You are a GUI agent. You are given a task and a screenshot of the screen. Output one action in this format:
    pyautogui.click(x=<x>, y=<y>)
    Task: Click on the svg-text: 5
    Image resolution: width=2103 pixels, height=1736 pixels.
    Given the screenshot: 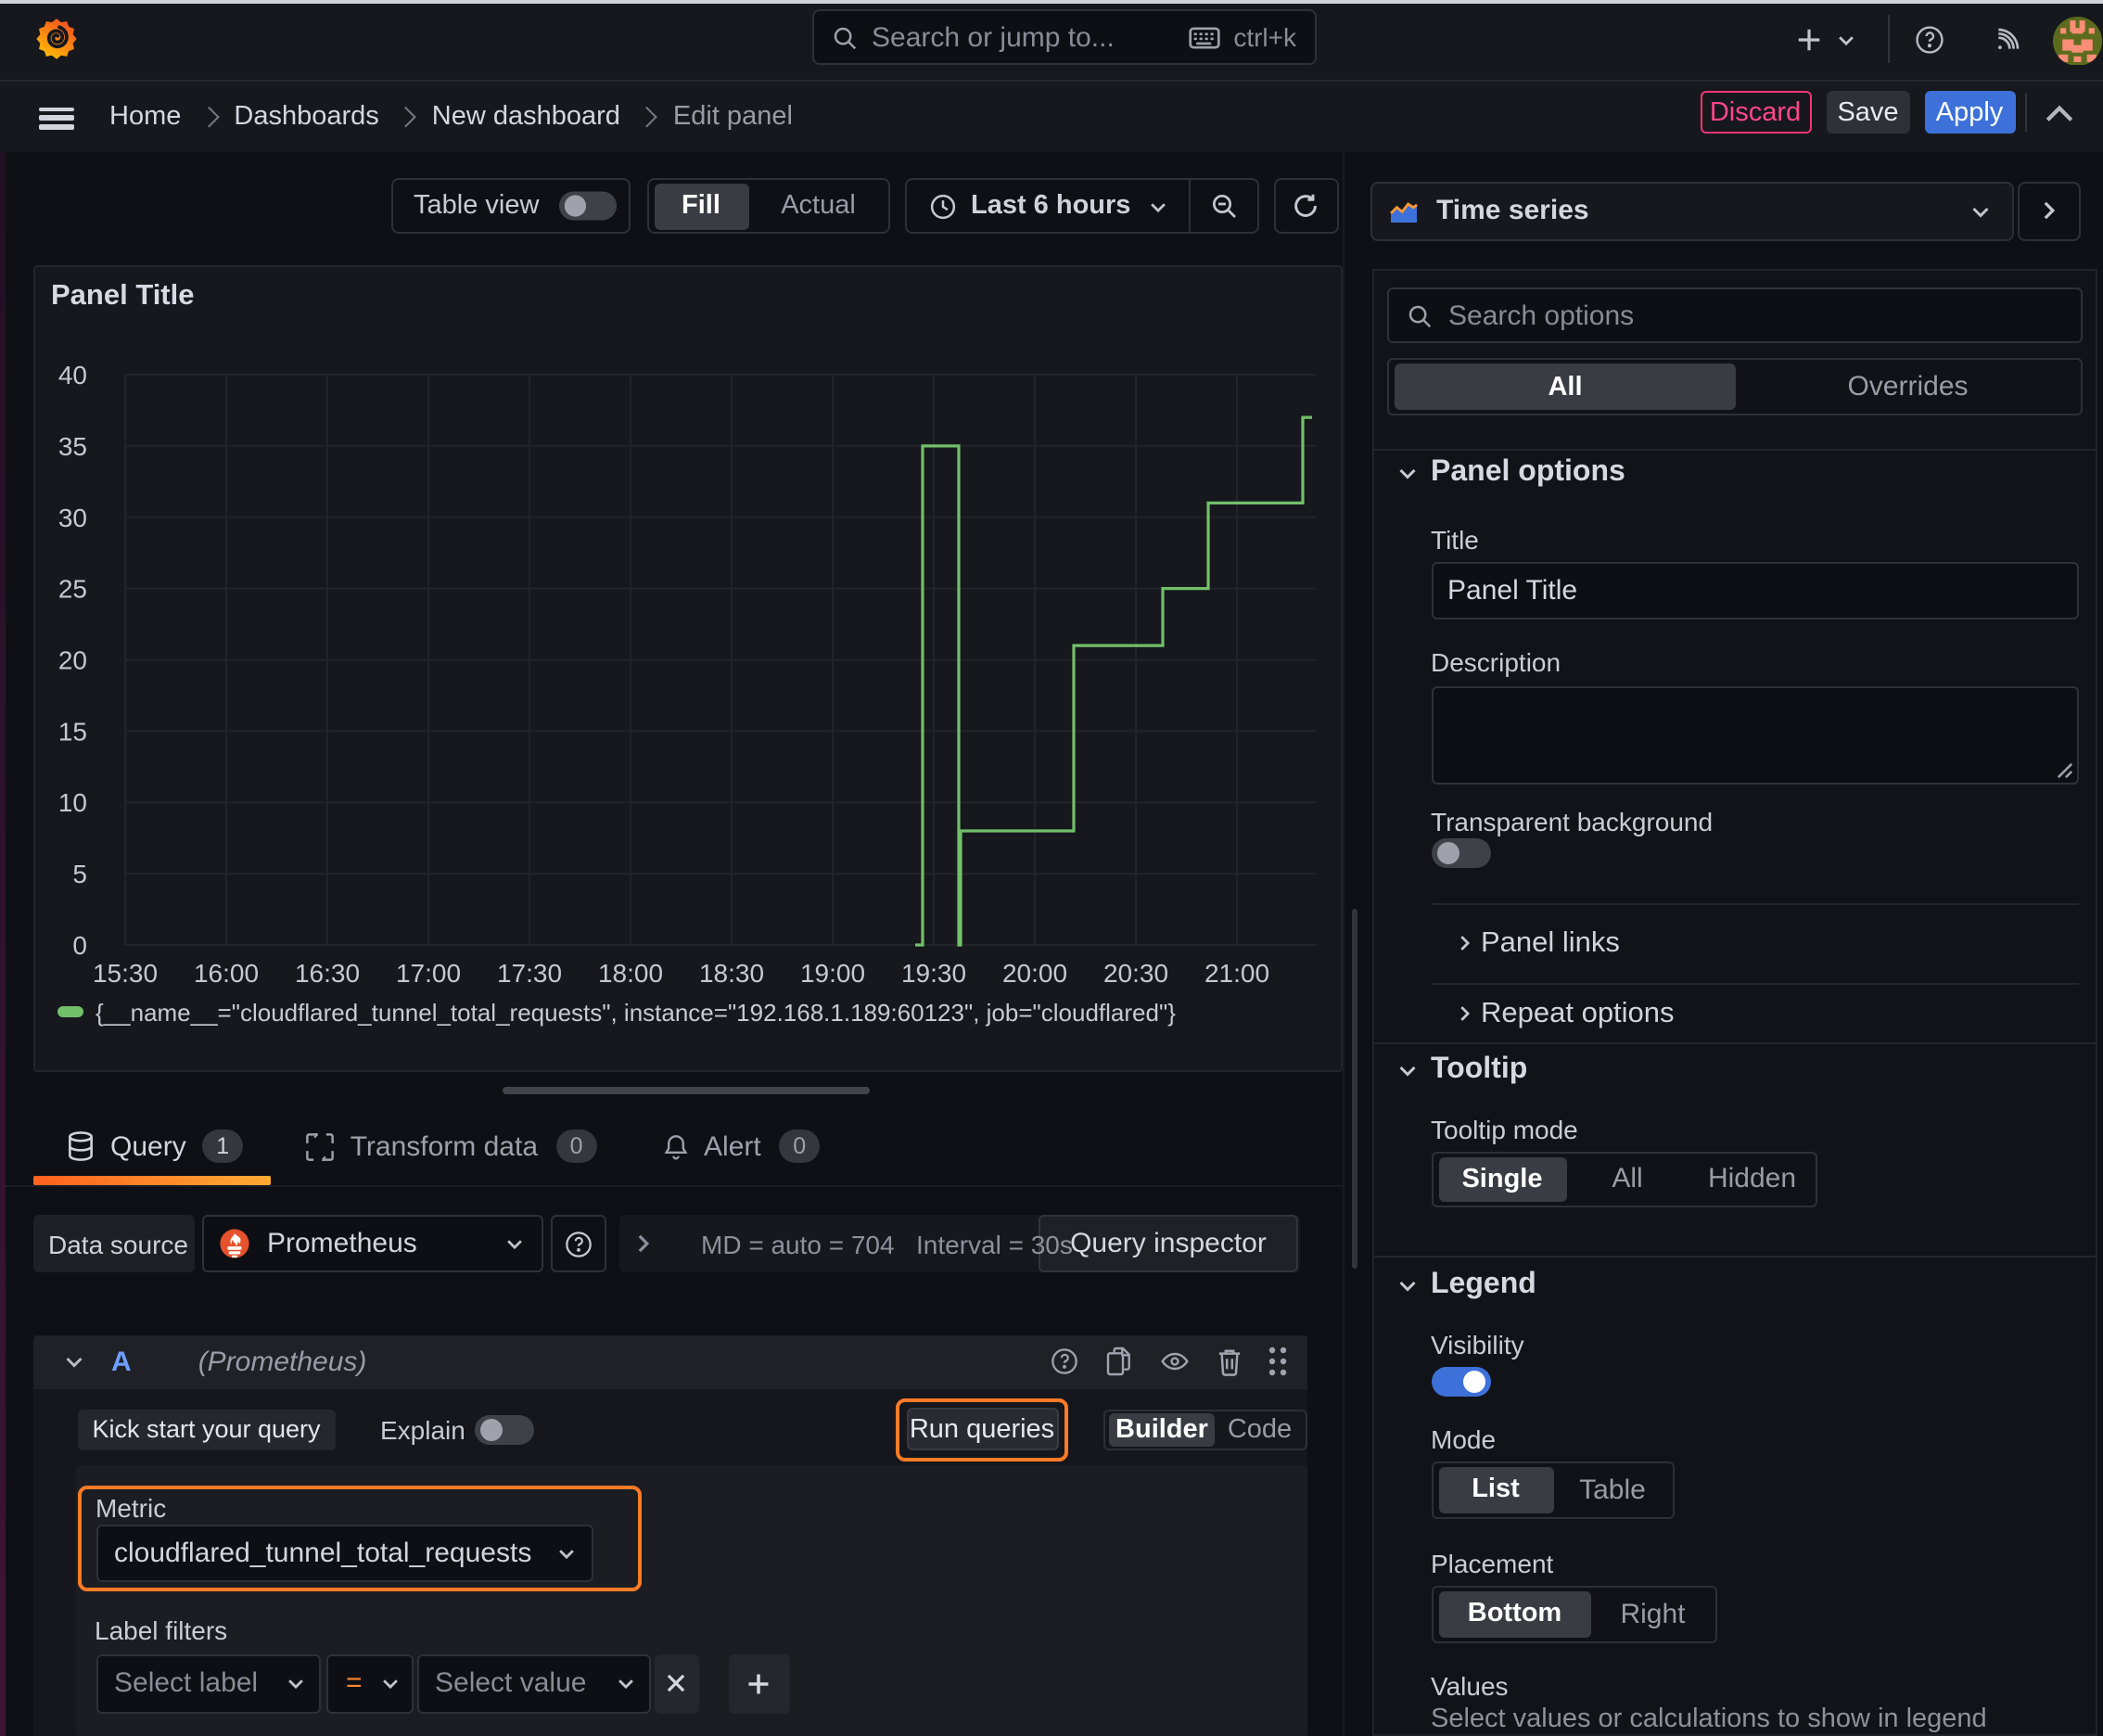 What is the action you would take?
    pyautogui.click(x=78, y=874)
    